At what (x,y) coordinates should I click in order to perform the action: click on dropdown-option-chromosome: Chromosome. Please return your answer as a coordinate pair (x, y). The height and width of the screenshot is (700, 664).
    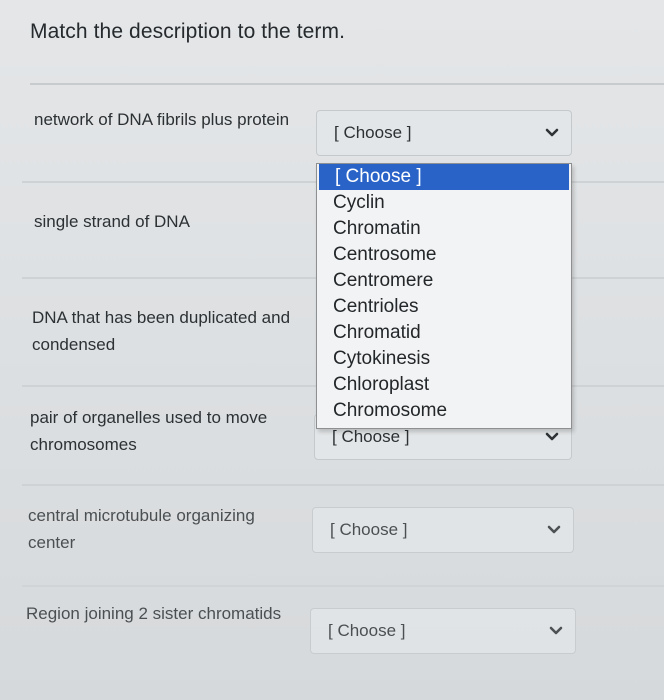
    Looking at the image, I should click on (444, 411).